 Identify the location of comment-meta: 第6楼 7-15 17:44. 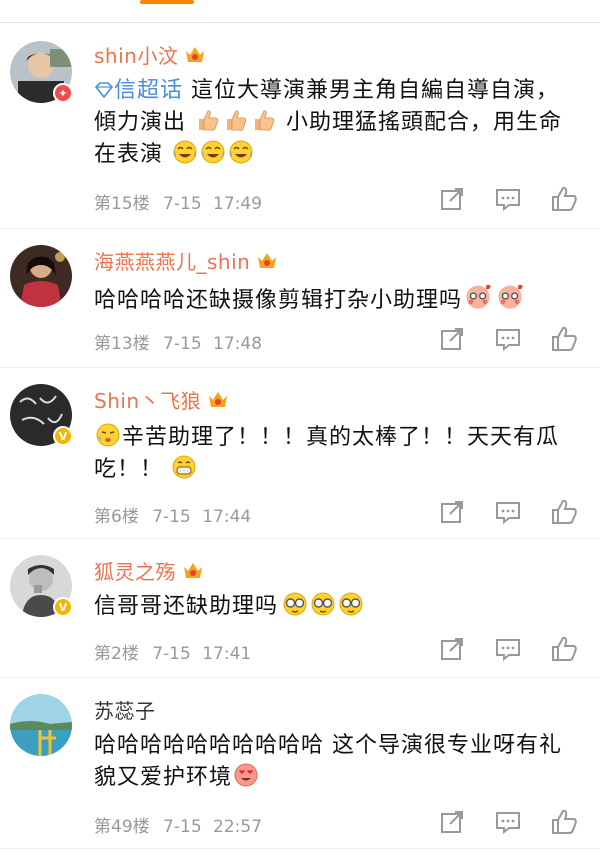
(172, 514).